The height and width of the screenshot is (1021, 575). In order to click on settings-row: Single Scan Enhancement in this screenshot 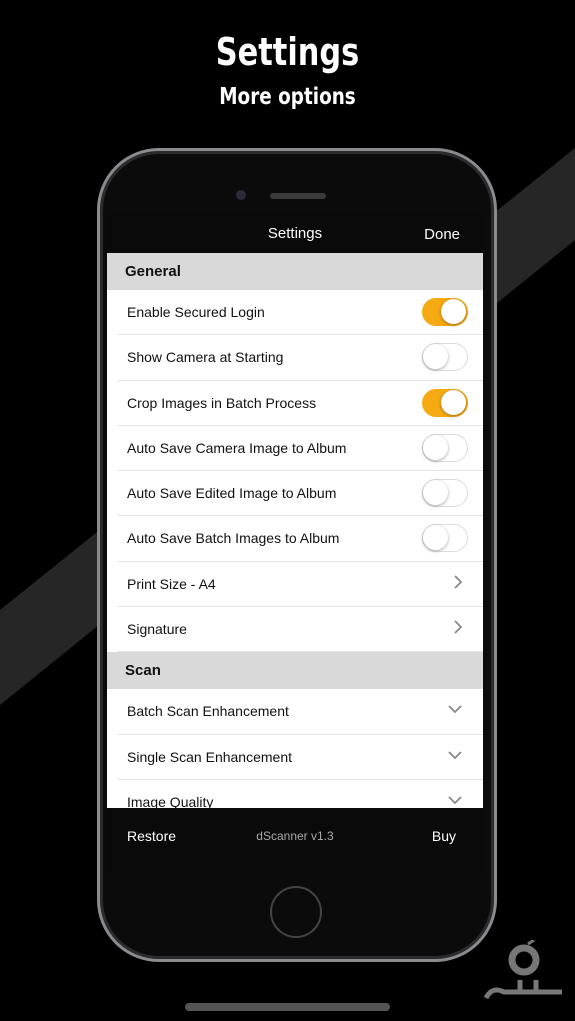, I will do `click(295, 758)`.